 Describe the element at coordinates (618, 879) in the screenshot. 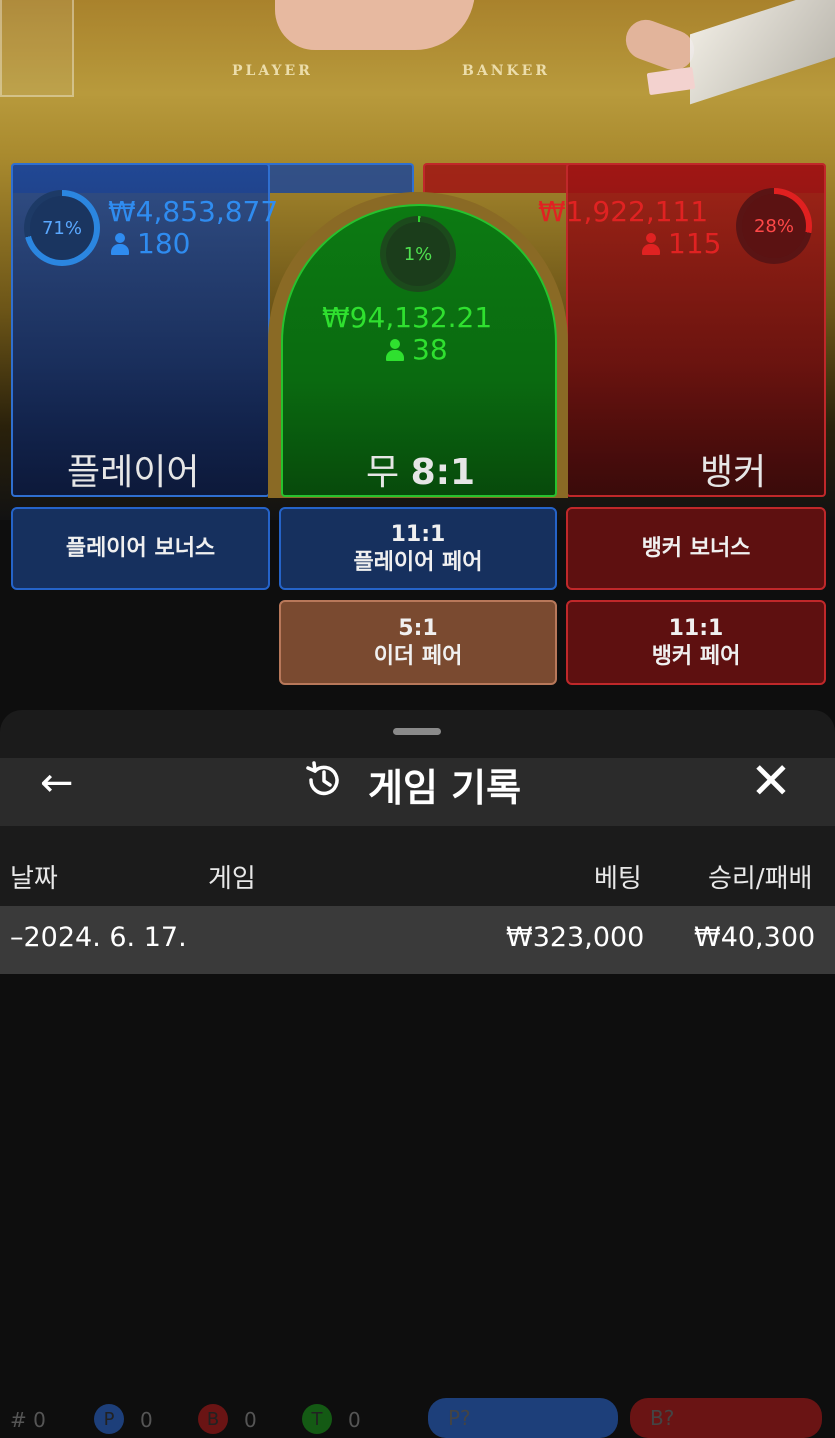

I see `column-header-bet: 베팅` at that location.